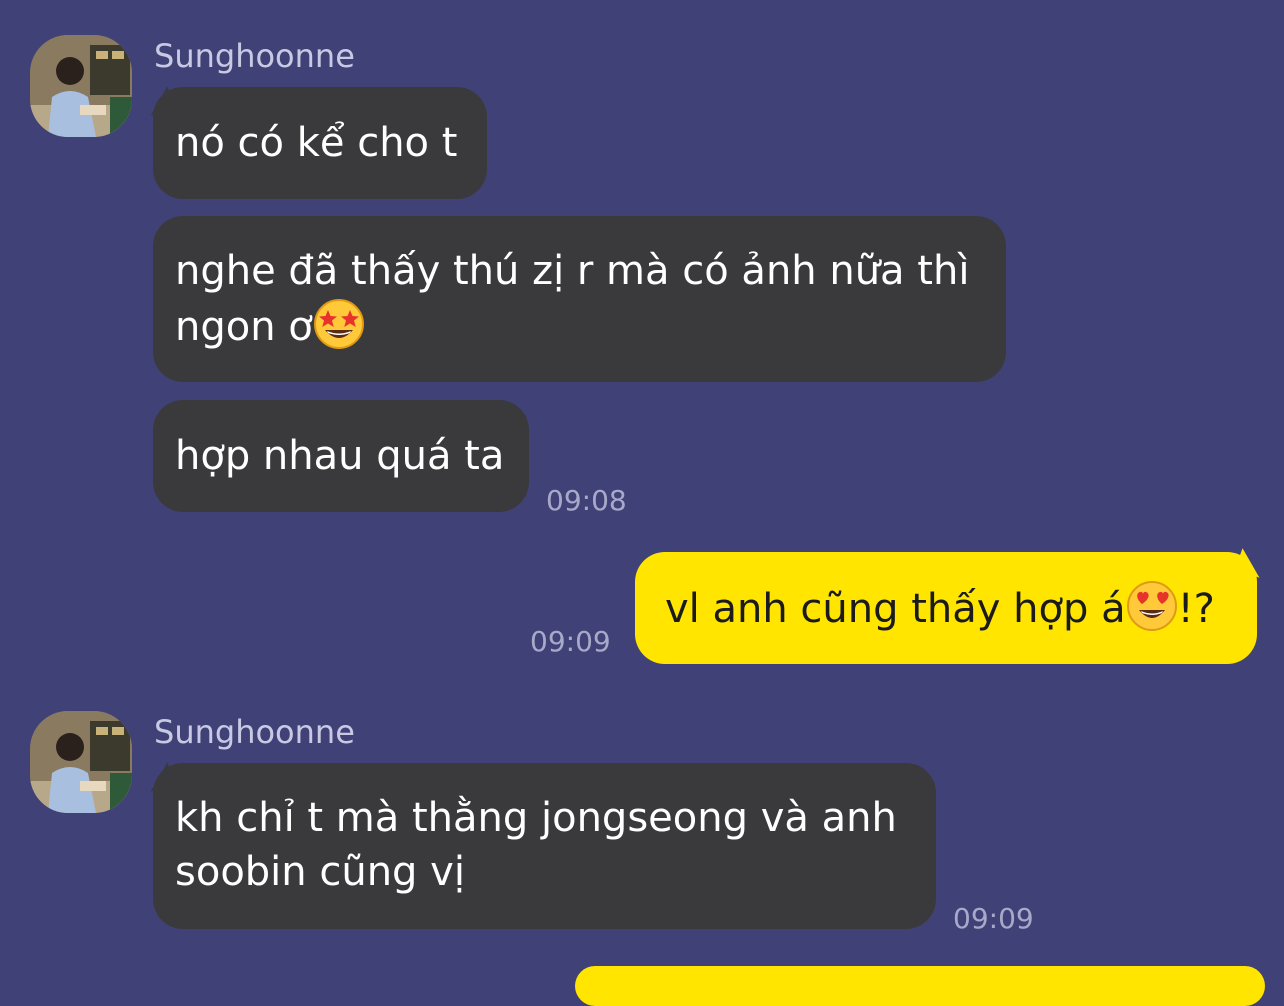 The image size is (1284, 1006). Describe the element at coordinates (895, 609) in the screenshot. I see `message-text-before-emoji: vl anh cũng thấy hợp á` at that location.